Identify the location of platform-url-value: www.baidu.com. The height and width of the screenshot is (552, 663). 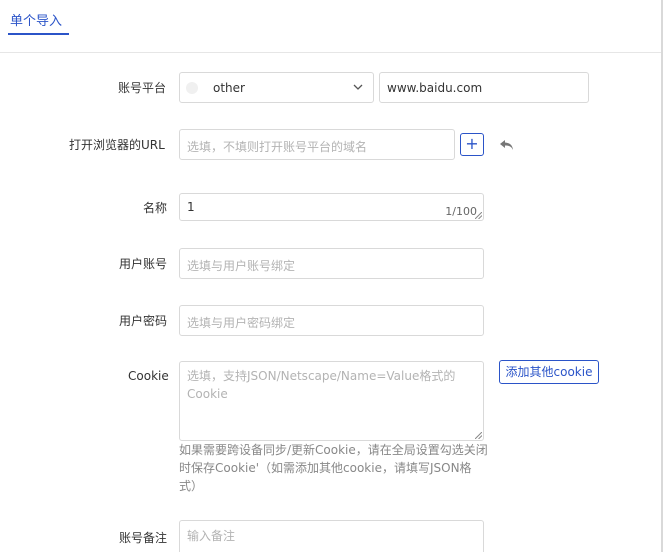
(435, 88).